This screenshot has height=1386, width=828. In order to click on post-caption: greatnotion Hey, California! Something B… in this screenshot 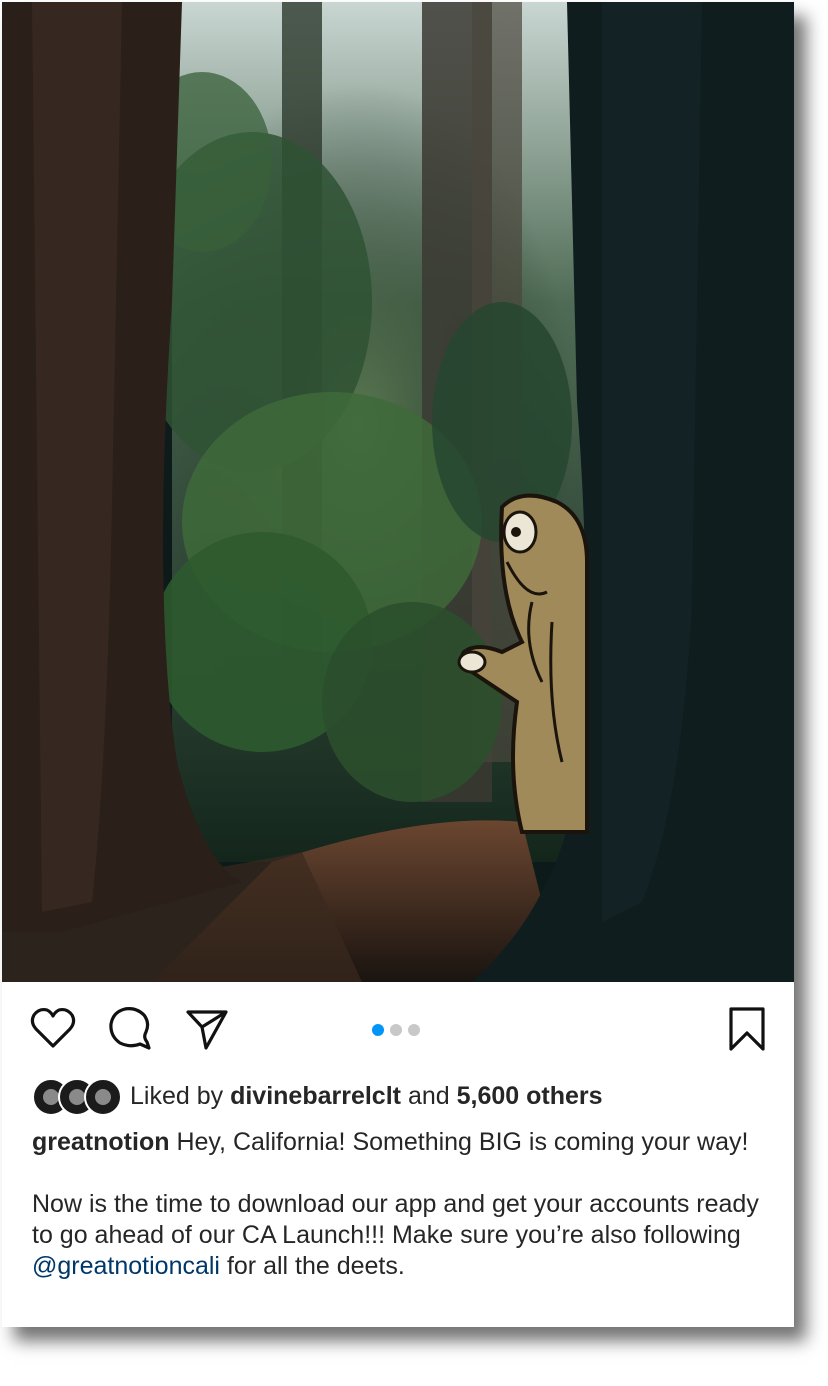, I will do `click(402, 1204)`.